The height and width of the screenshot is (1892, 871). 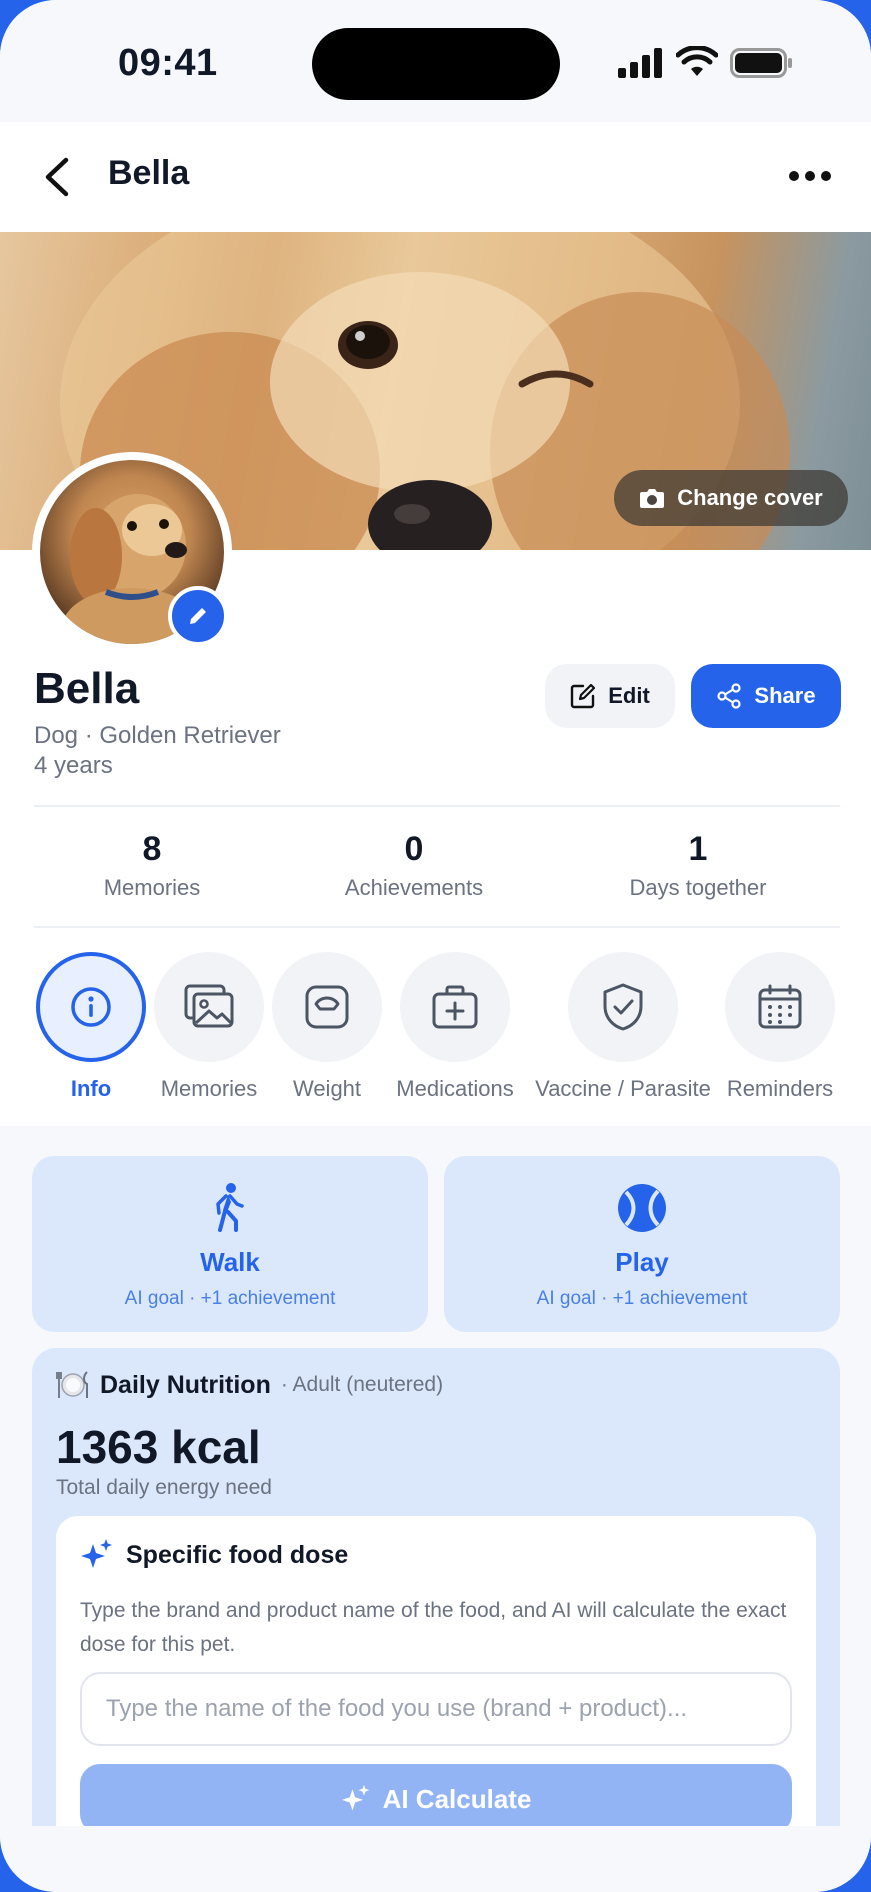 I want to click on stat-memories: 8 Memories, so click(x=152, y=865).